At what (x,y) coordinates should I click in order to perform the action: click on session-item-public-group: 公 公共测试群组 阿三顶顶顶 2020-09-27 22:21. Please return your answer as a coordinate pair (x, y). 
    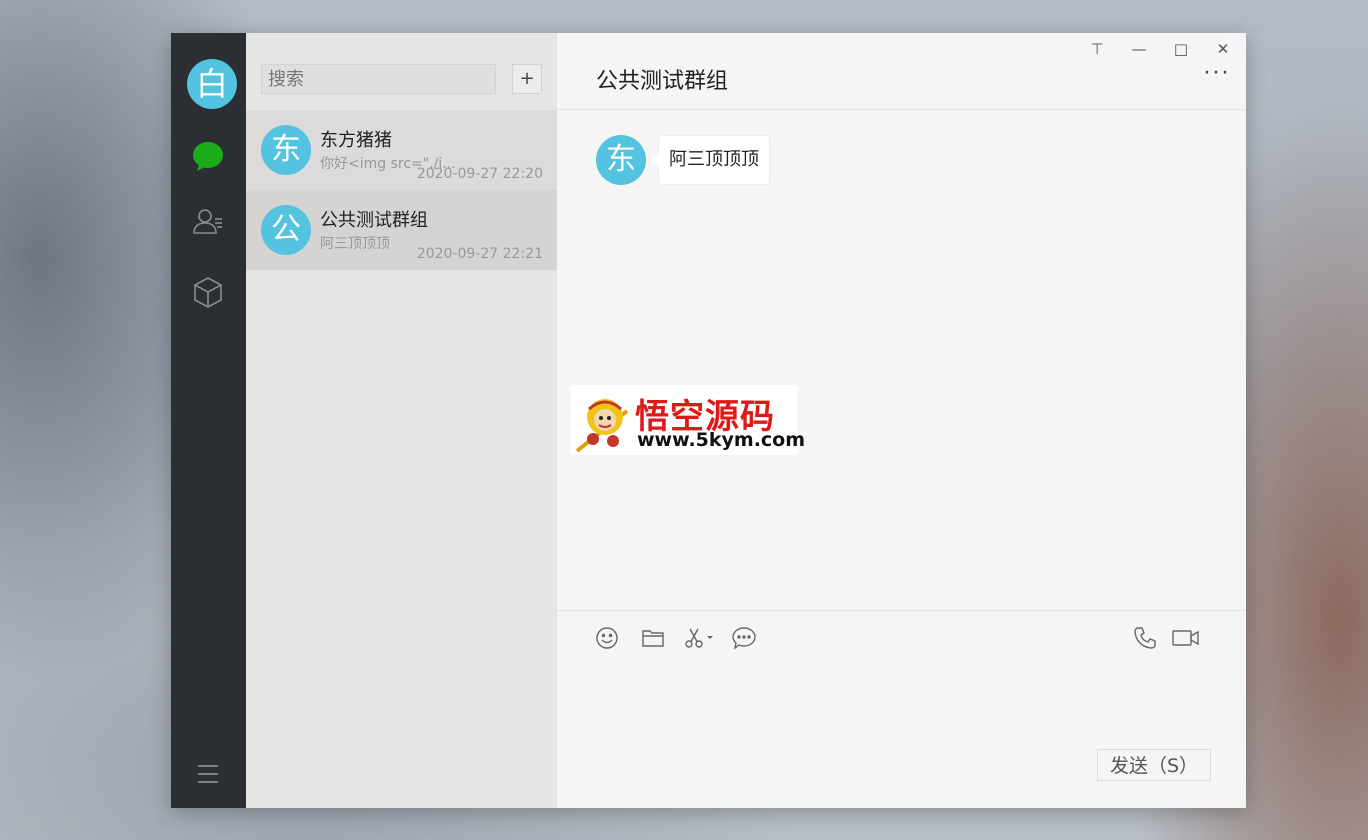
    Looking at the image, I should click on (401, 230).